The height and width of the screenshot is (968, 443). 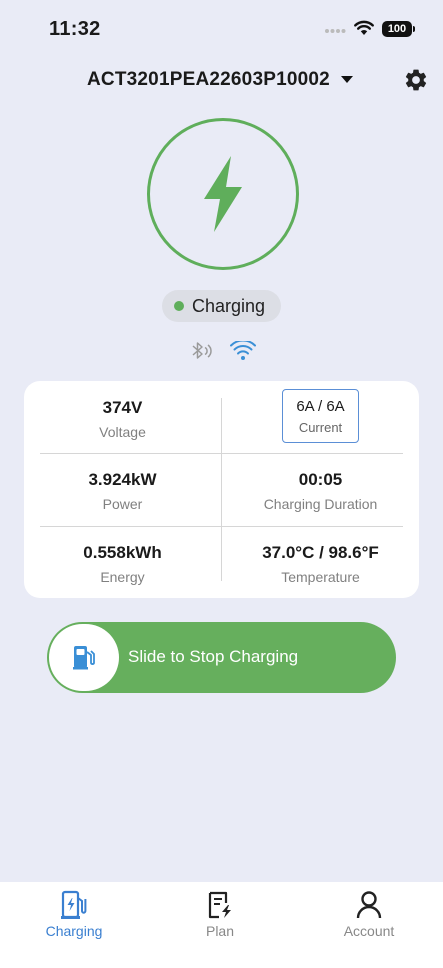 What do you see at coordinates (320, 552) in the screenshot?
I see `temperature-value: 37.0°C / 98.6°F` at bounding box center [320, 552].